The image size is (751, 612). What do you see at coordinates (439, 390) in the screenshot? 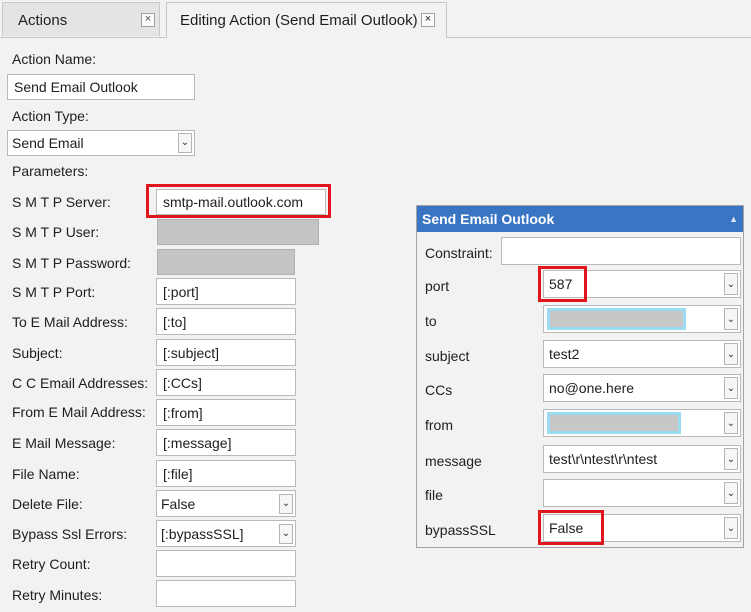
I see `ccs-label: CCs` at bounding box center [439, 390].